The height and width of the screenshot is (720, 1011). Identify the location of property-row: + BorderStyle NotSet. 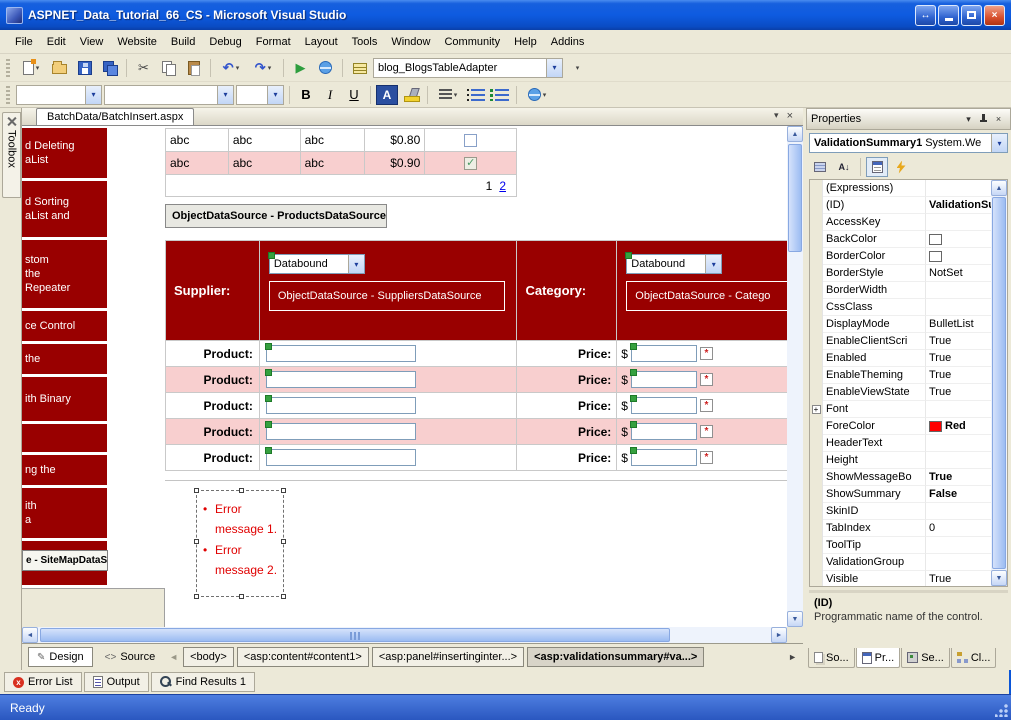
(900, 273).